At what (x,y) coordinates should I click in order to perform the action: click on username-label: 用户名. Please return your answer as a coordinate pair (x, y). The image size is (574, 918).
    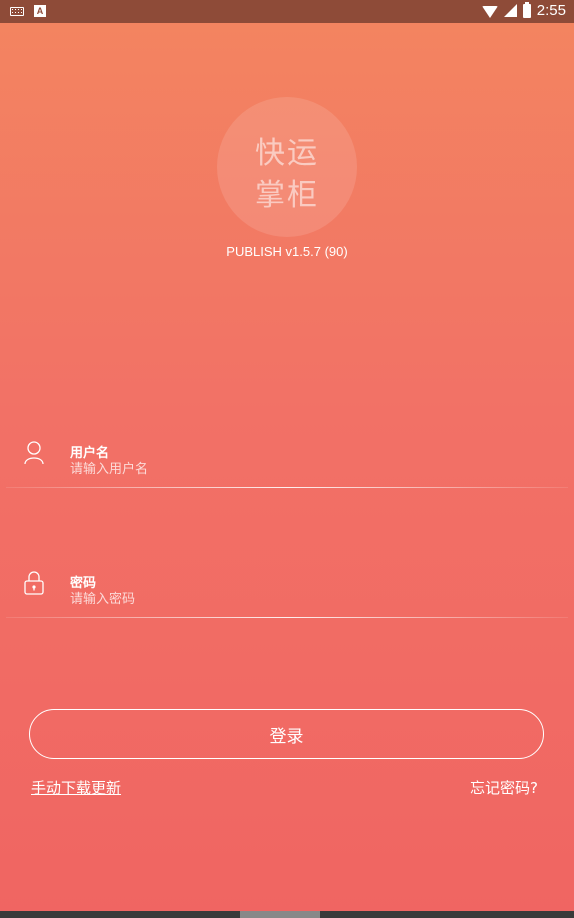
    Looking at the image, I should click on (90, 453).